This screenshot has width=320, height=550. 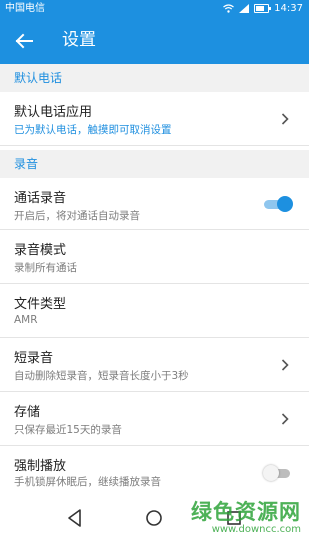 What do you see at coordinates (68, 430) in the screenshot?
I see `setting-subtitle: 只保存最近15天的录音` at bounding box center [68, 430].